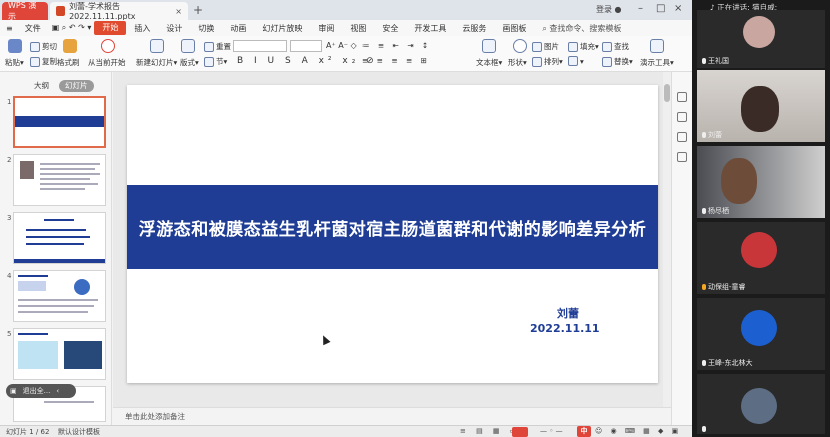  I want to click on cut-label: 剪切, so click(49, 46).